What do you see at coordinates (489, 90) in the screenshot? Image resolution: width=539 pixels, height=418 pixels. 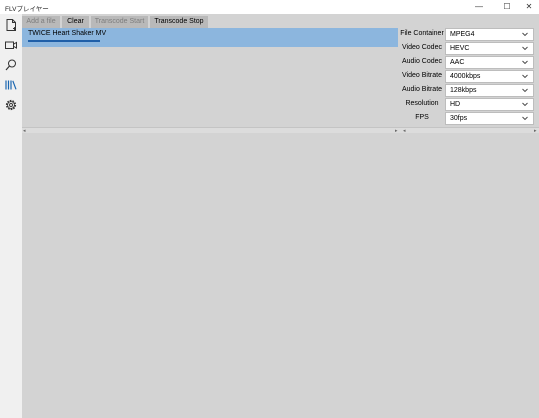 I see `audio-bitrate-select: 128kbps` at bounding box center [489, 90].